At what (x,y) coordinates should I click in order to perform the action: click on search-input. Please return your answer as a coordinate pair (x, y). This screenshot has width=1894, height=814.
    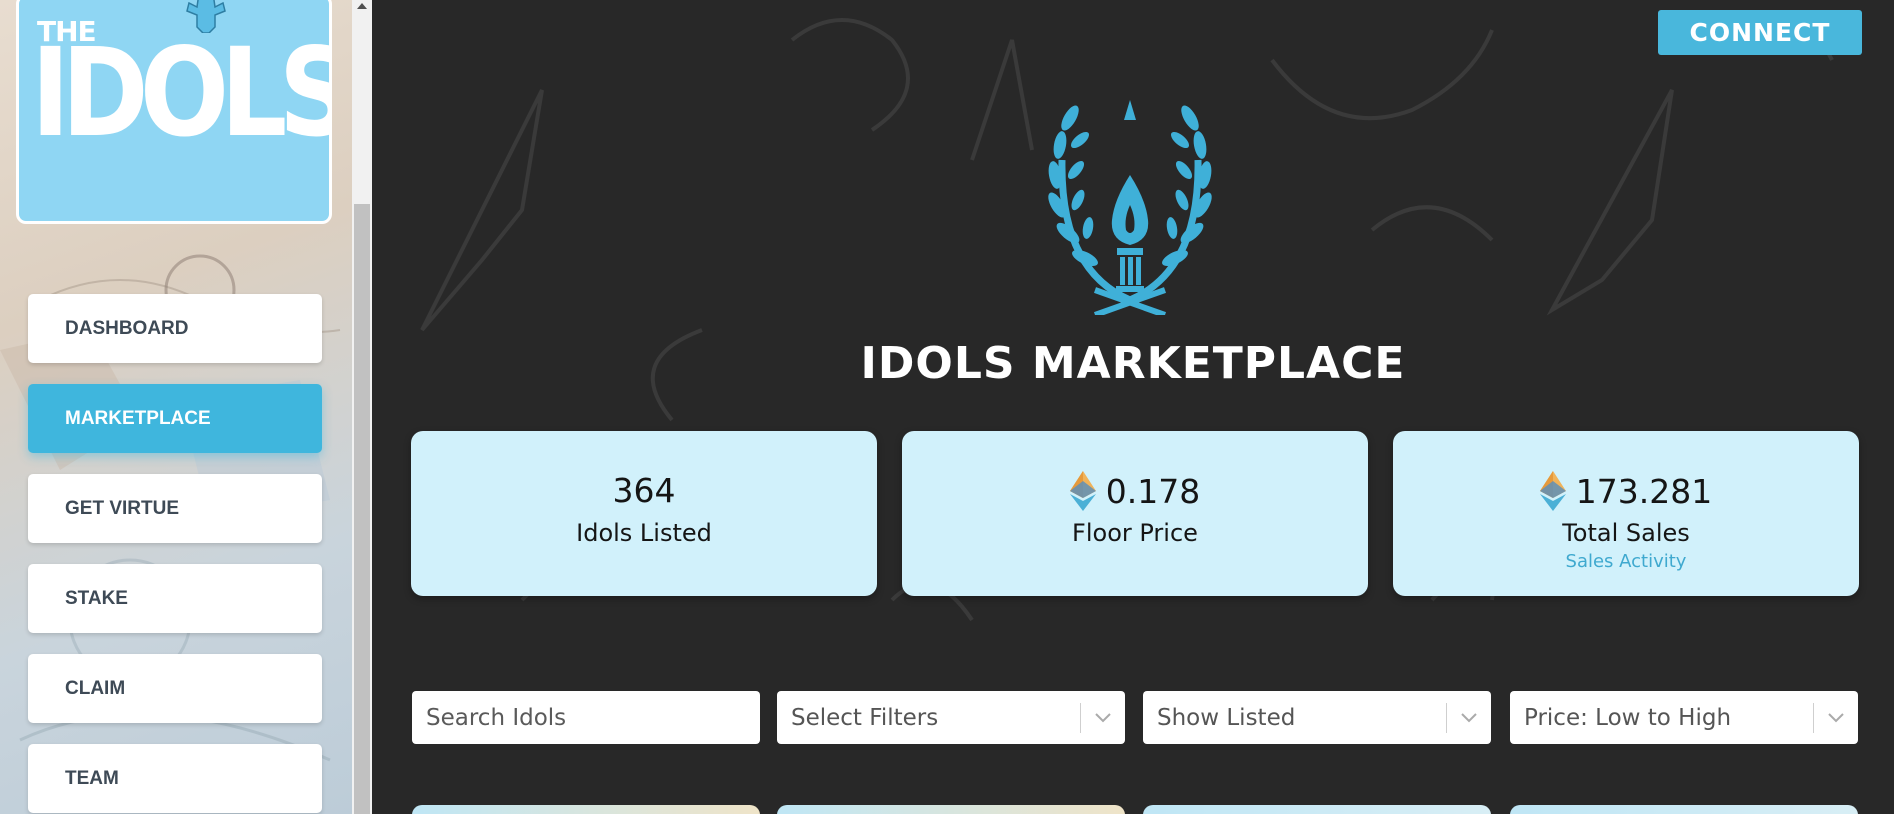
    Looking at the image, I should click on (586, 717).